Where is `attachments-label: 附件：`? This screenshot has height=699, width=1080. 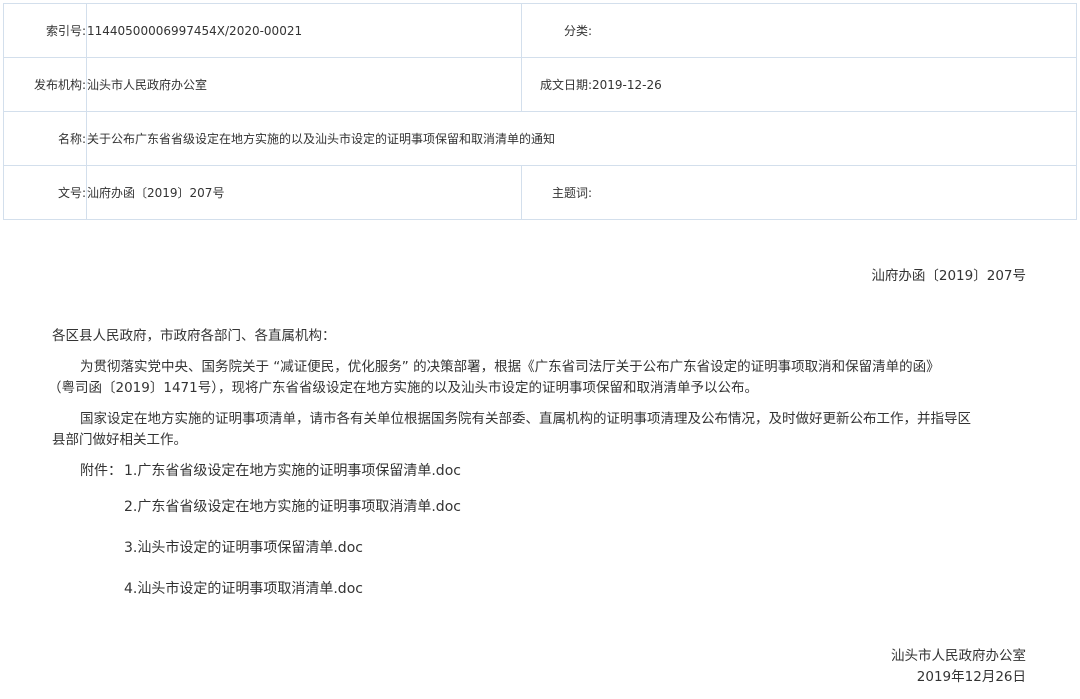
attachments-label: 附件： is located at coordinates (101, 471).